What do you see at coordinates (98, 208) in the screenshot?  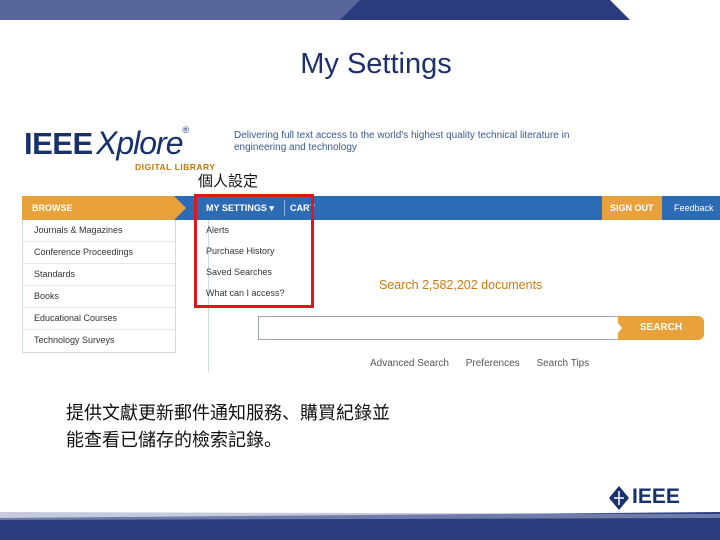 I see `browse-tab: BROWSE` at bounding box center [98, 208].